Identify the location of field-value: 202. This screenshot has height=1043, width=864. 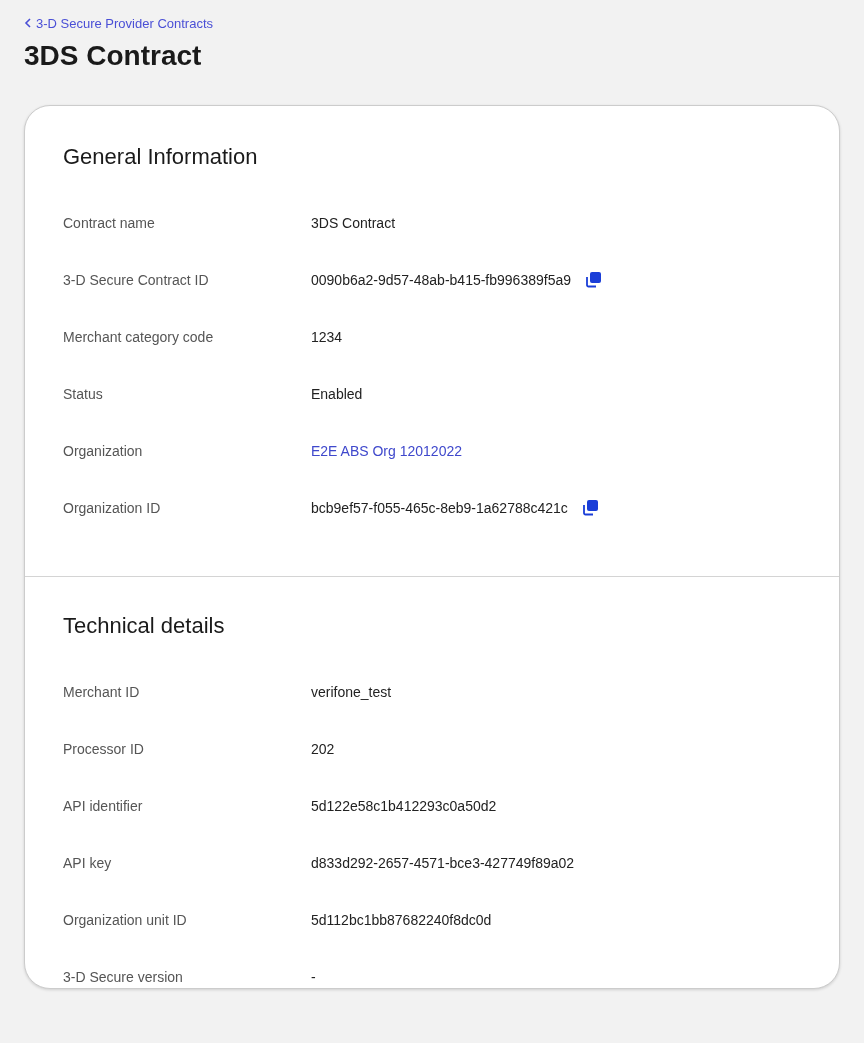
(323, 748).